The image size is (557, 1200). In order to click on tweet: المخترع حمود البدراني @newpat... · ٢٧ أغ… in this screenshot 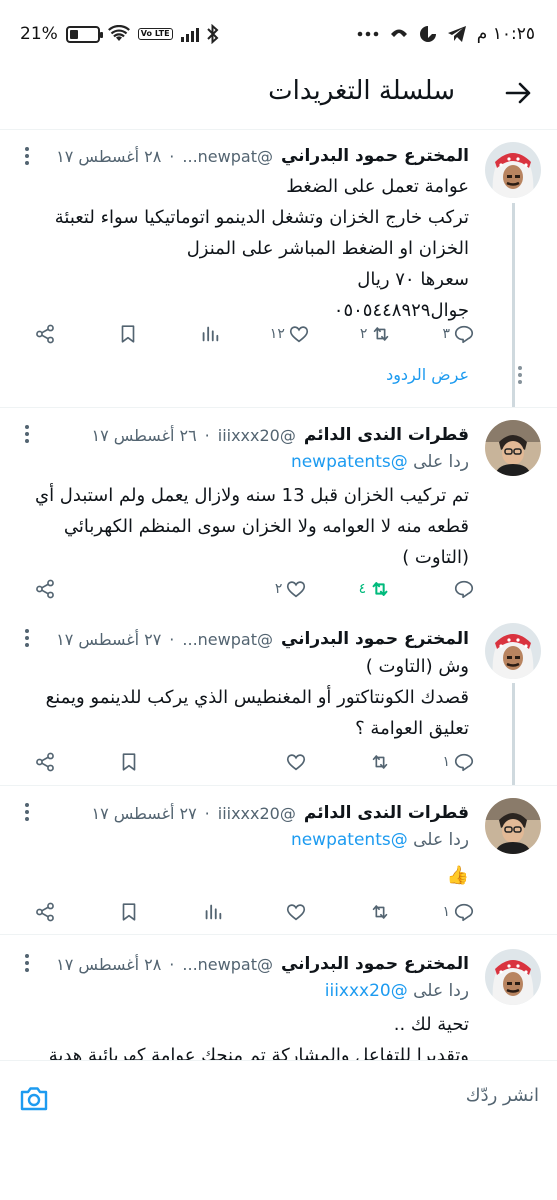, I will do `click(278, 700)`.